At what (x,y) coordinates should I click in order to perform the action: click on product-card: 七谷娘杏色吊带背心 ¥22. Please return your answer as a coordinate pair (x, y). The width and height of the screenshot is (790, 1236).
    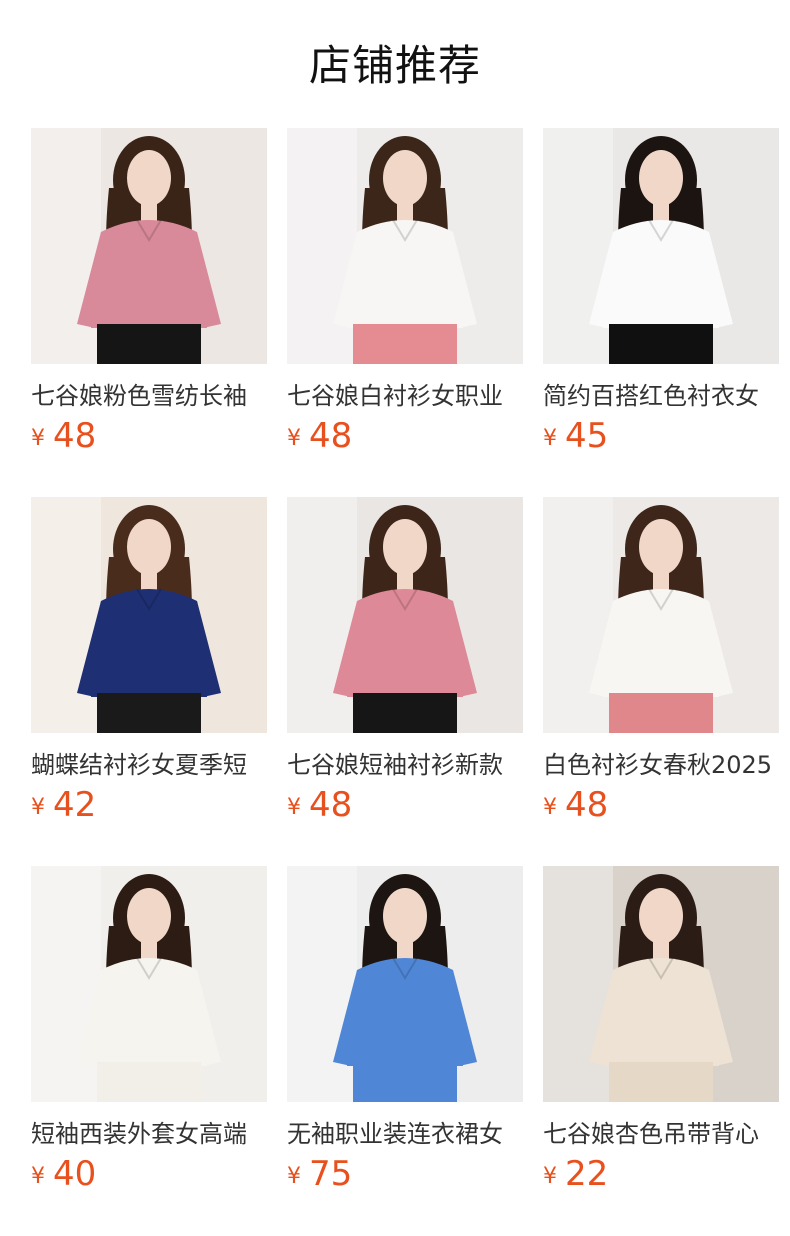
    Looking at the image, I should click on (661, 1050).